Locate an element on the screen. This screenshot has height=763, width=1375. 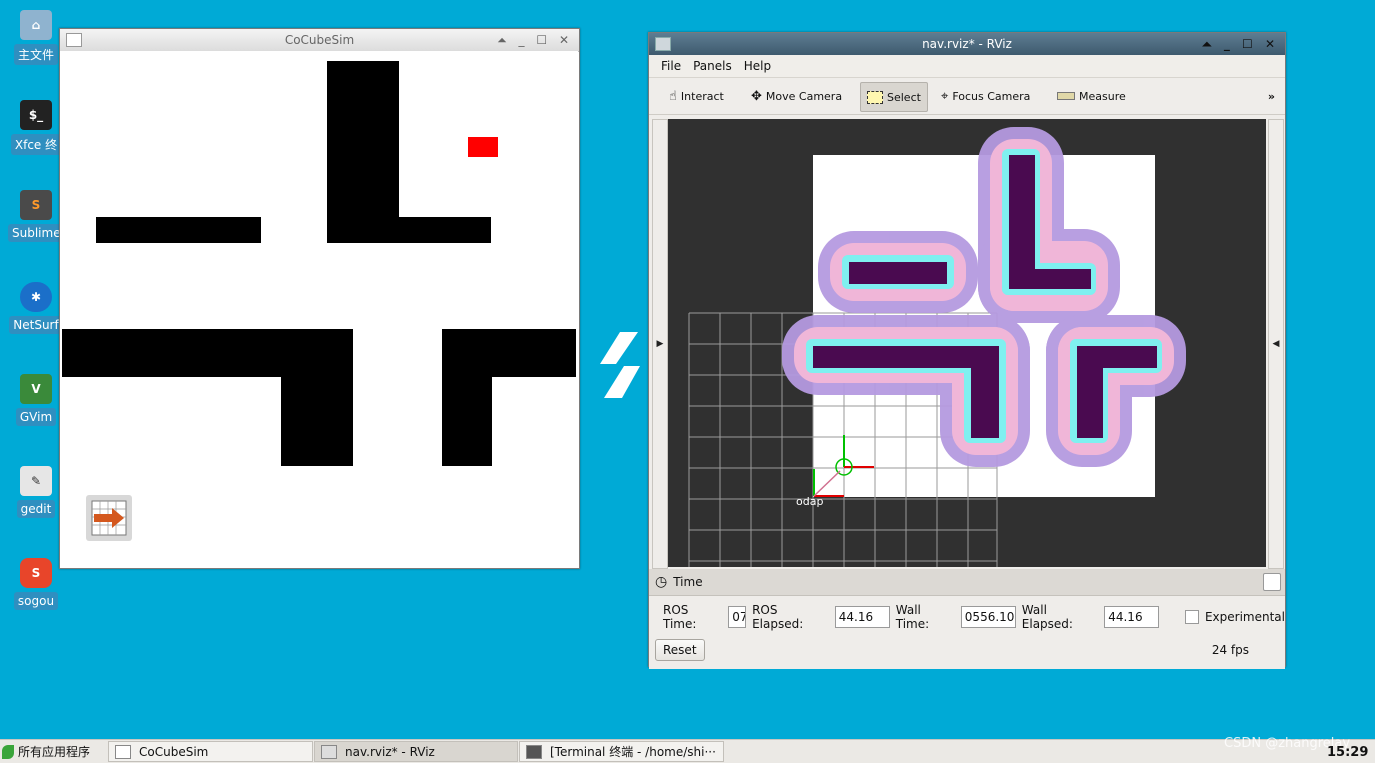
desktop-icon-gedit: ✎ gedit is located at coordinates (36, 492).